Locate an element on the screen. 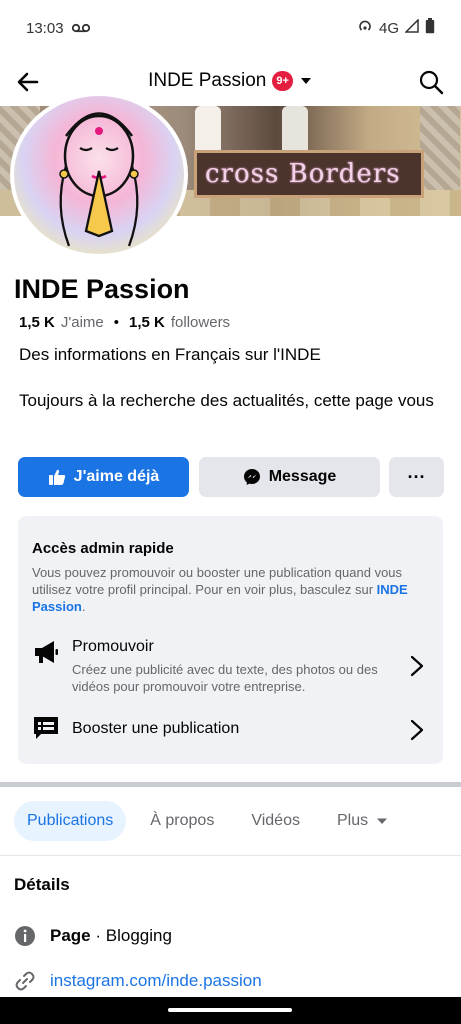  home-gesture-handle is located at coordinates (230, 1010).